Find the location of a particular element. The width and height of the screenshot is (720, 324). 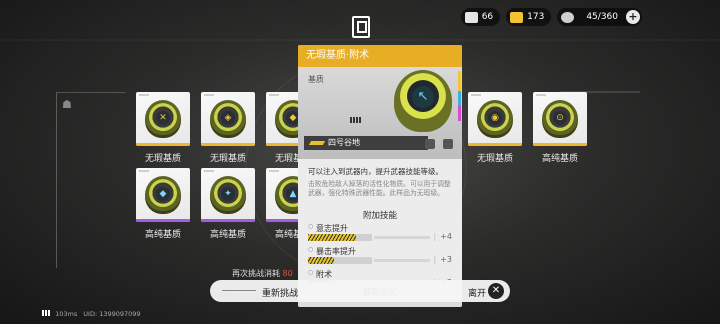

add-stamina-button: + is located at coordinates (633, 17).